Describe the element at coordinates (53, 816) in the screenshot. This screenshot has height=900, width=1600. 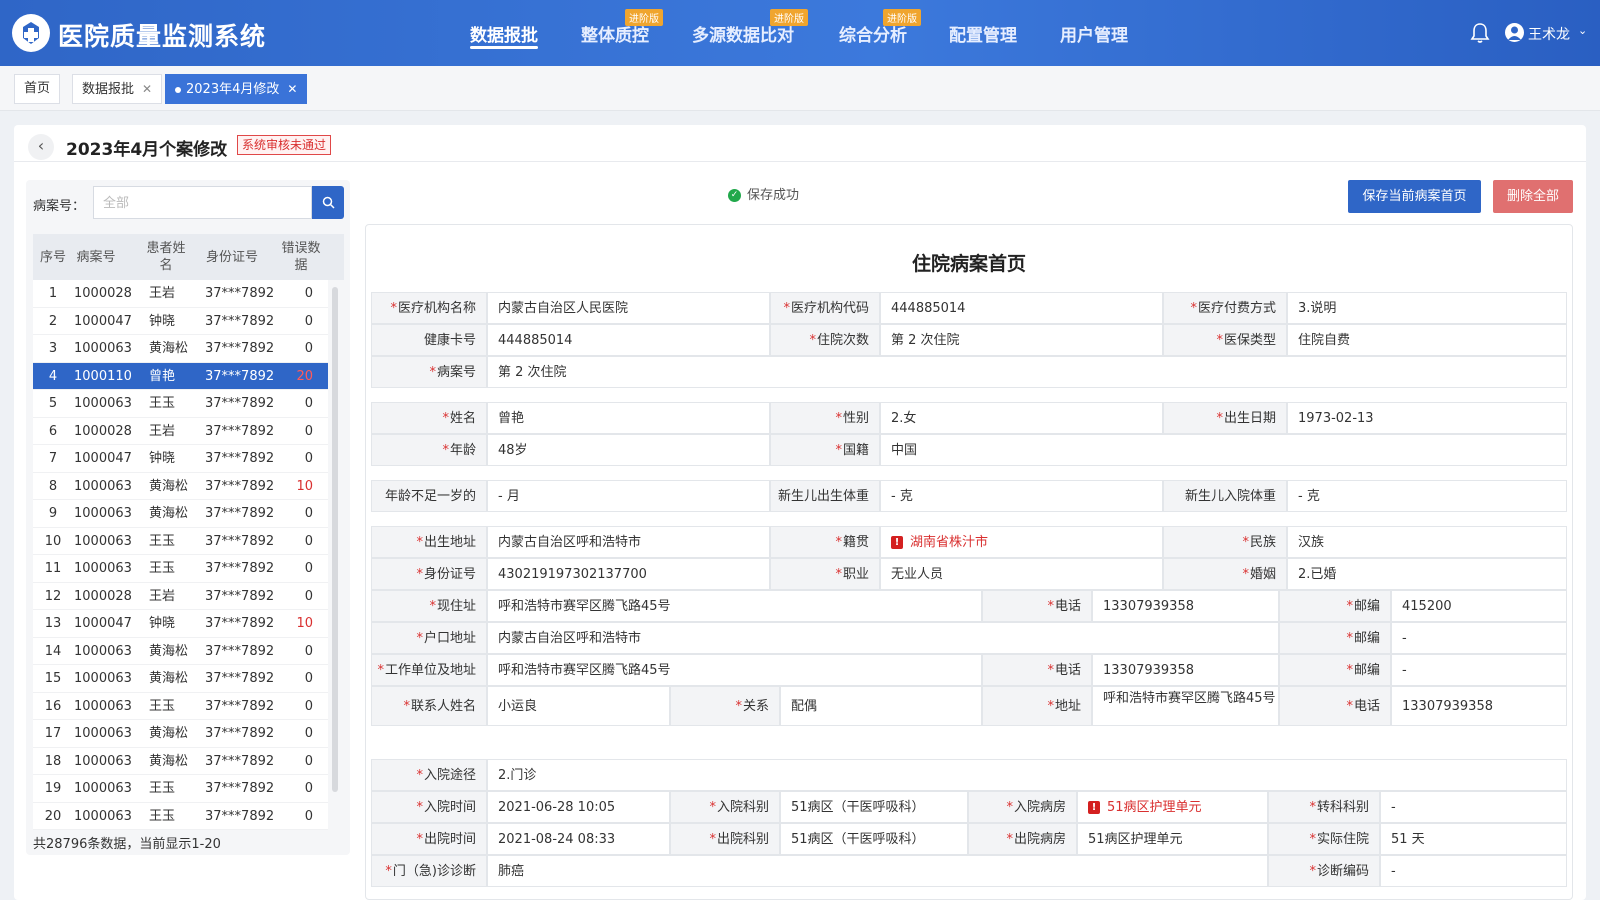
I see `cell-no: 20` at that location.